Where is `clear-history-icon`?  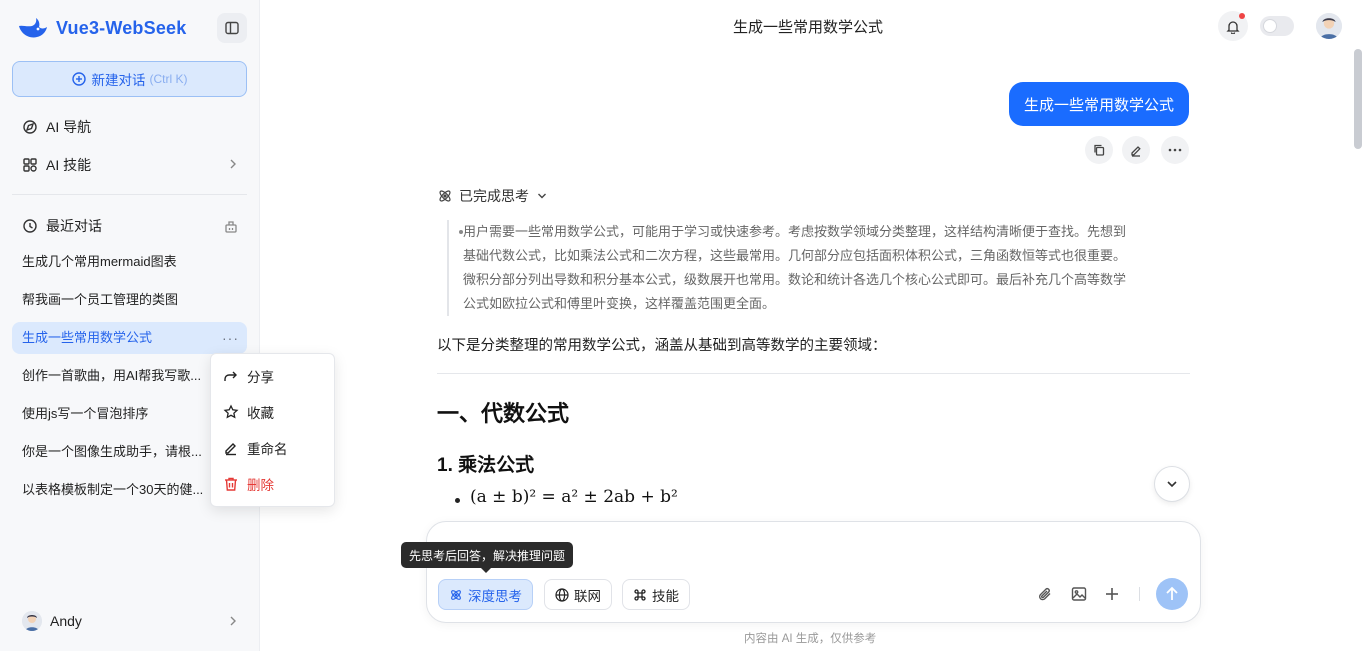
clear-history-icon is located at coordinates (231, 226).